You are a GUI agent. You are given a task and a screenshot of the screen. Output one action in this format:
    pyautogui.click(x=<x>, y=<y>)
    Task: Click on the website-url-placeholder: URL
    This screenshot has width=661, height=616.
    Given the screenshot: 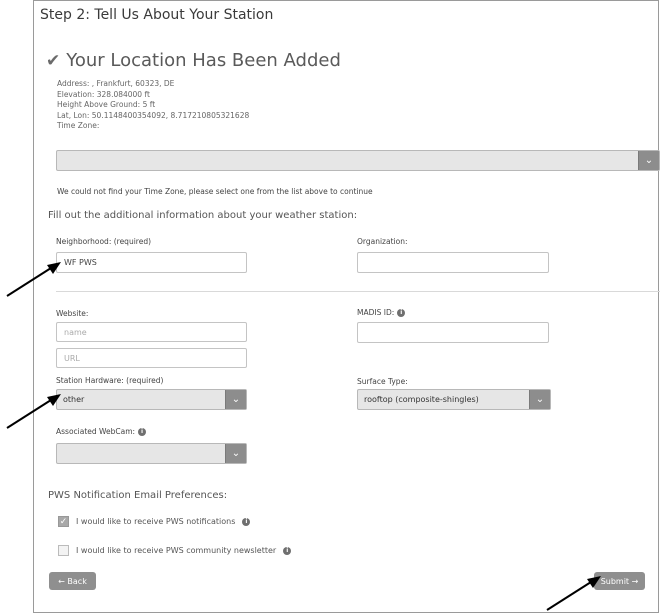 What is the action you would take?
    pyautogui.click(x=72, y=358)
    